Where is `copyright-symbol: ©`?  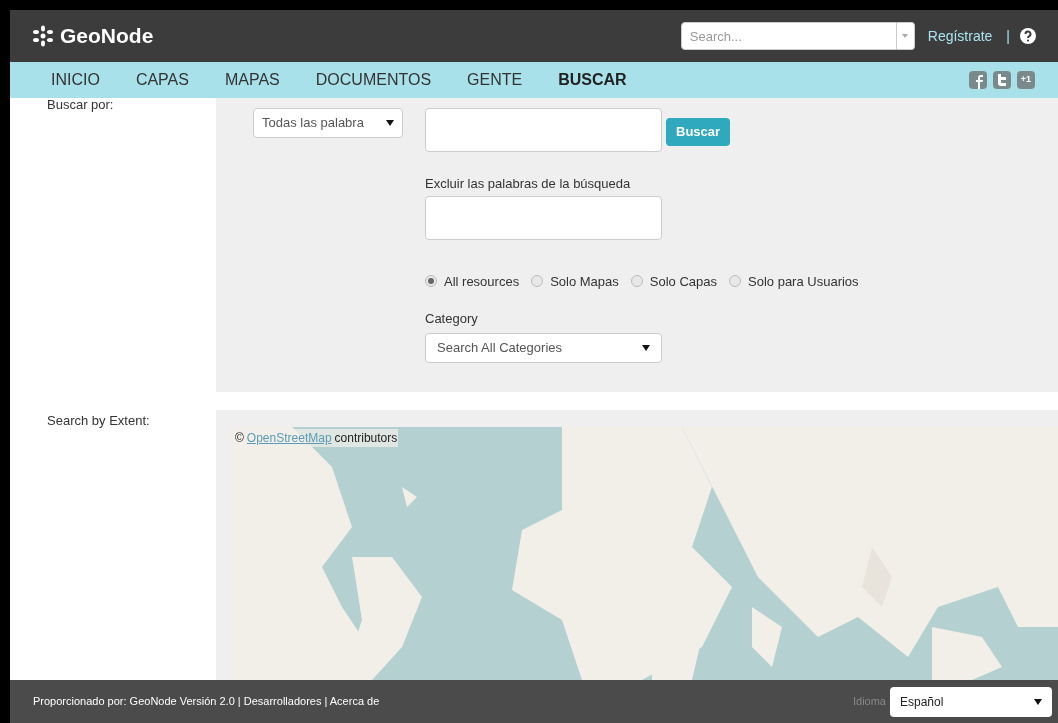
copyright-symbol: © is located at coordinates (239, 438).